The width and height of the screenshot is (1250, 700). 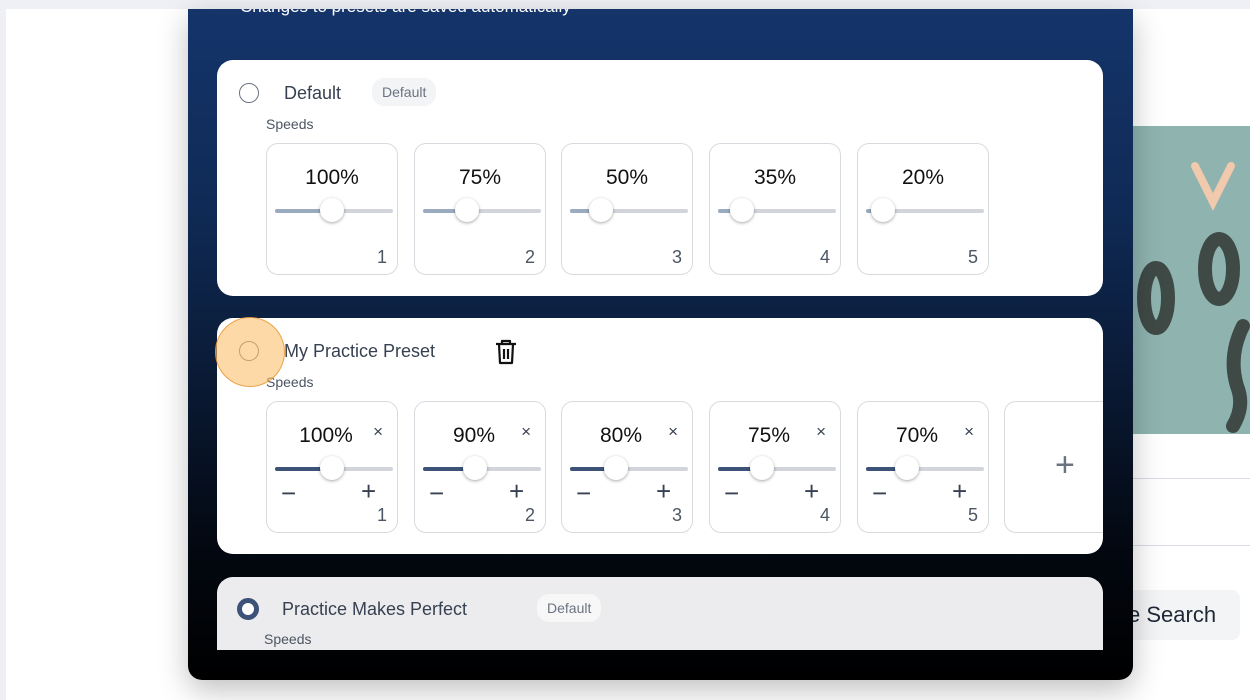 What do you see at coordinates (917, 435) in the screenshot?
I see `speed-value: 70%` at bounding box center [917, 435].